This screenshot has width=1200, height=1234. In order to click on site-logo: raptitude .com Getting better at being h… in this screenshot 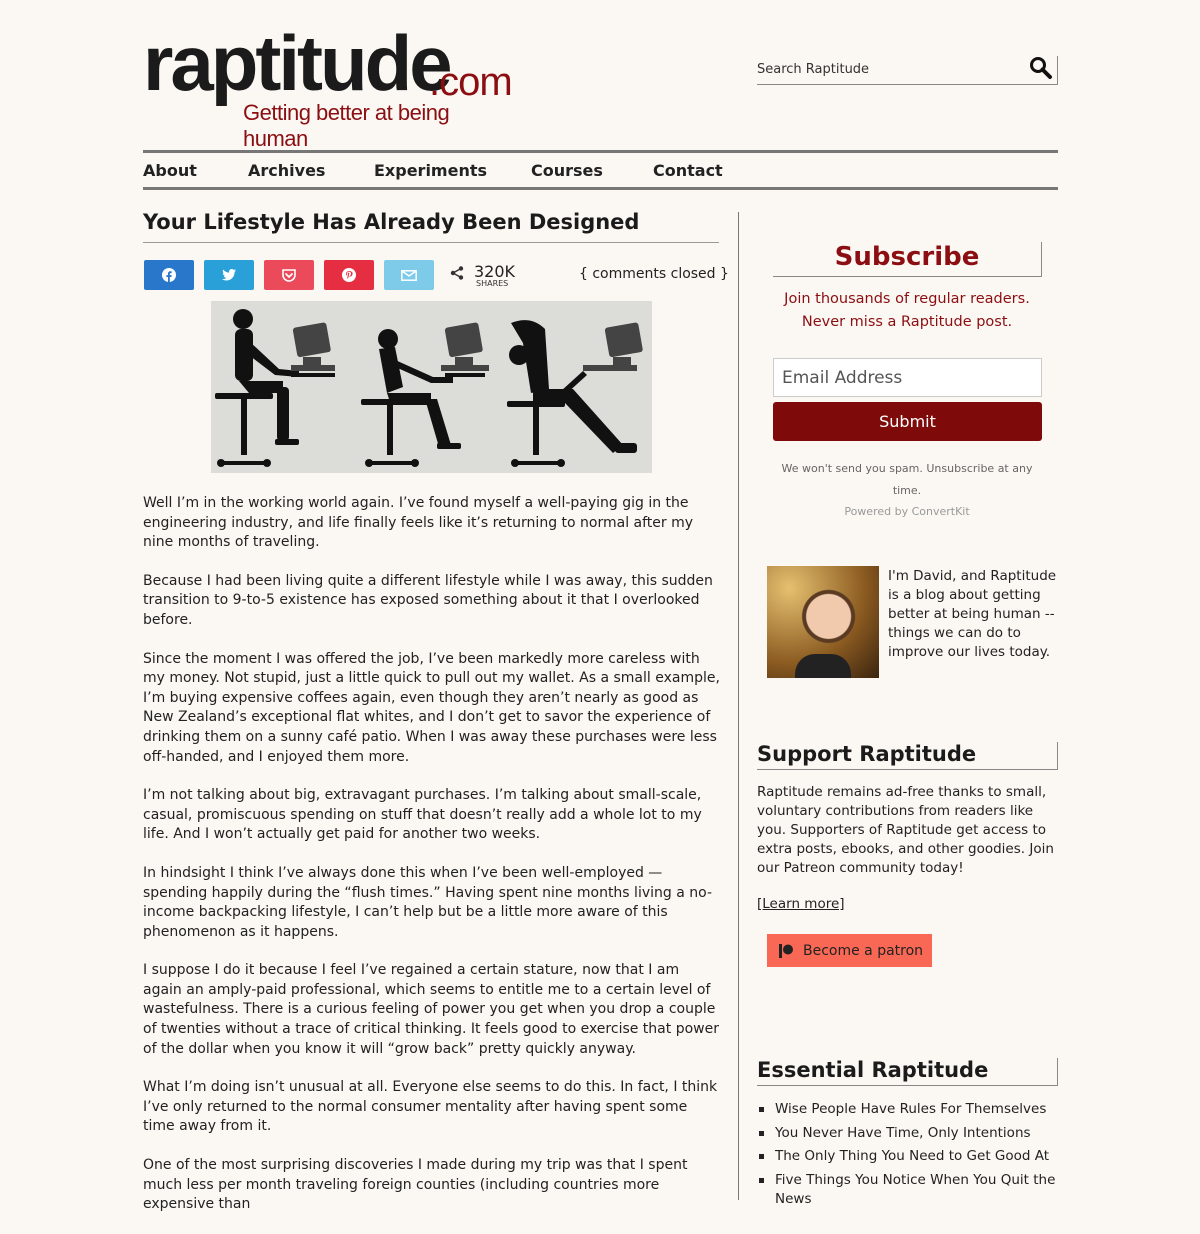, I will do `click(328, 85)`.